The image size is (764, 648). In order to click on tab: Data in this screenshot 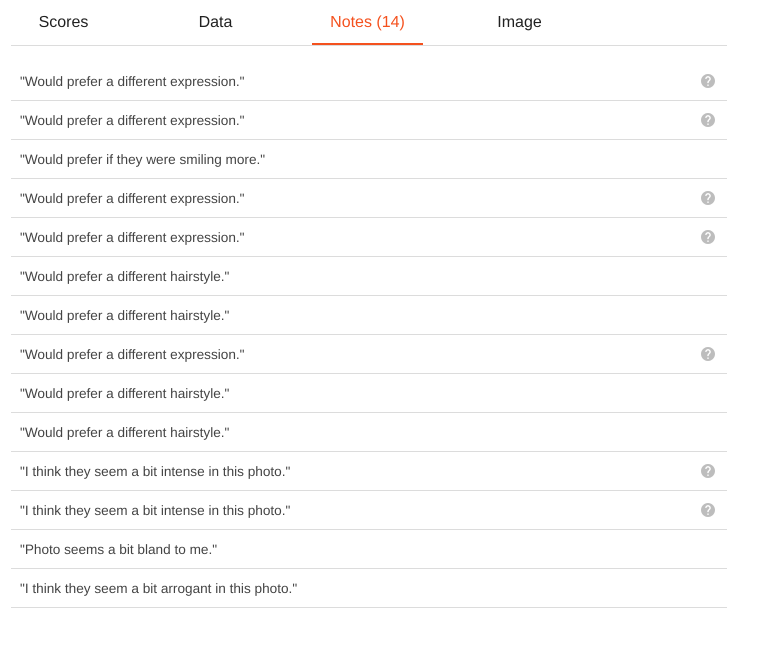, I will do `click(215, 22)`.